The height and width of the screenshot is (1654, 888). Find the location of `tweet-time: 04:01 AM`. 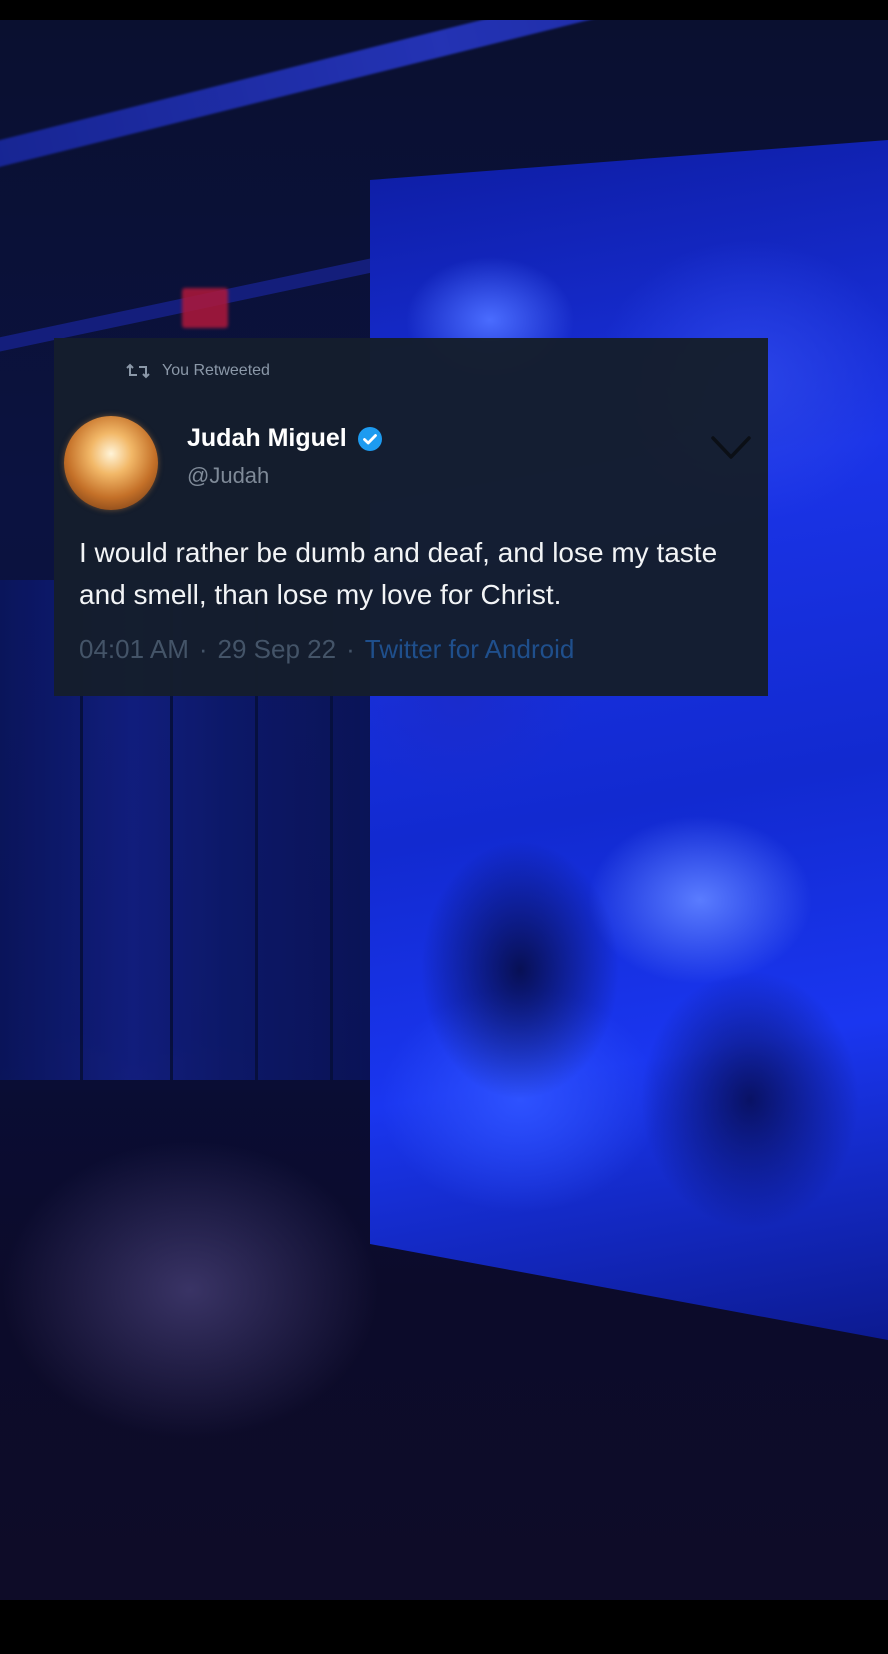

tweet-time: 04:01 AM is located at coordinates (134, 649).